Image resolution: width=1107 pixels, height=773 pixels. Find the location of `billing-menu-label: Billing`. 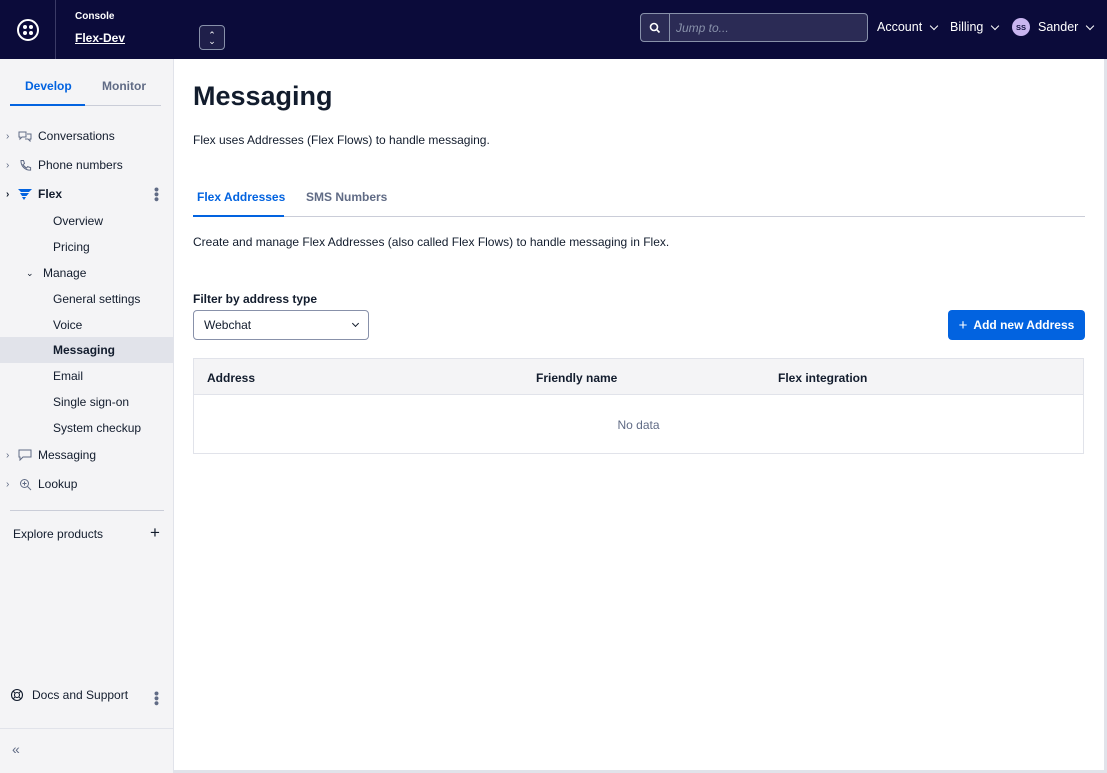

billing-menu-label: Billing is located at coordinates (967, 27).